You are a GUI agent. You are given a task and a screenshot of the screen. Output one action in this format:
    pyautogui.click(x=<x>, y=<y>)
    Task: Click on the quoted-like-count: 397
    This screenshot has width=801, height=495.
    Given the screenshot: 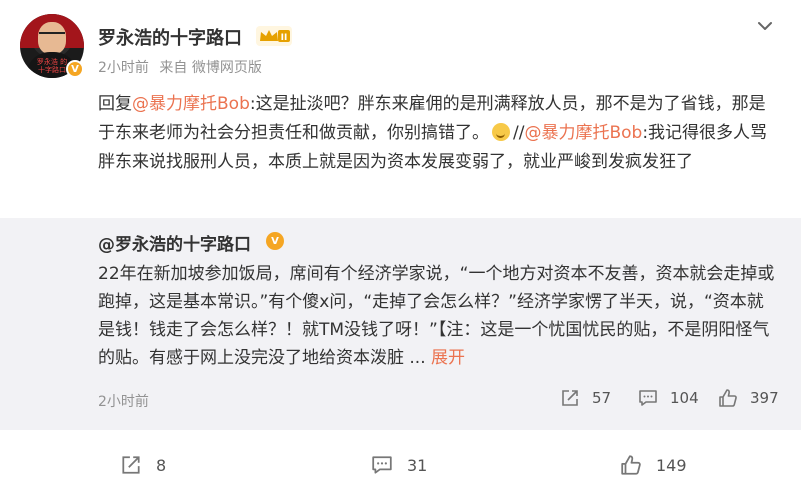 What is the action you would take?
    pyautogui.click(x=764, y=398)
    